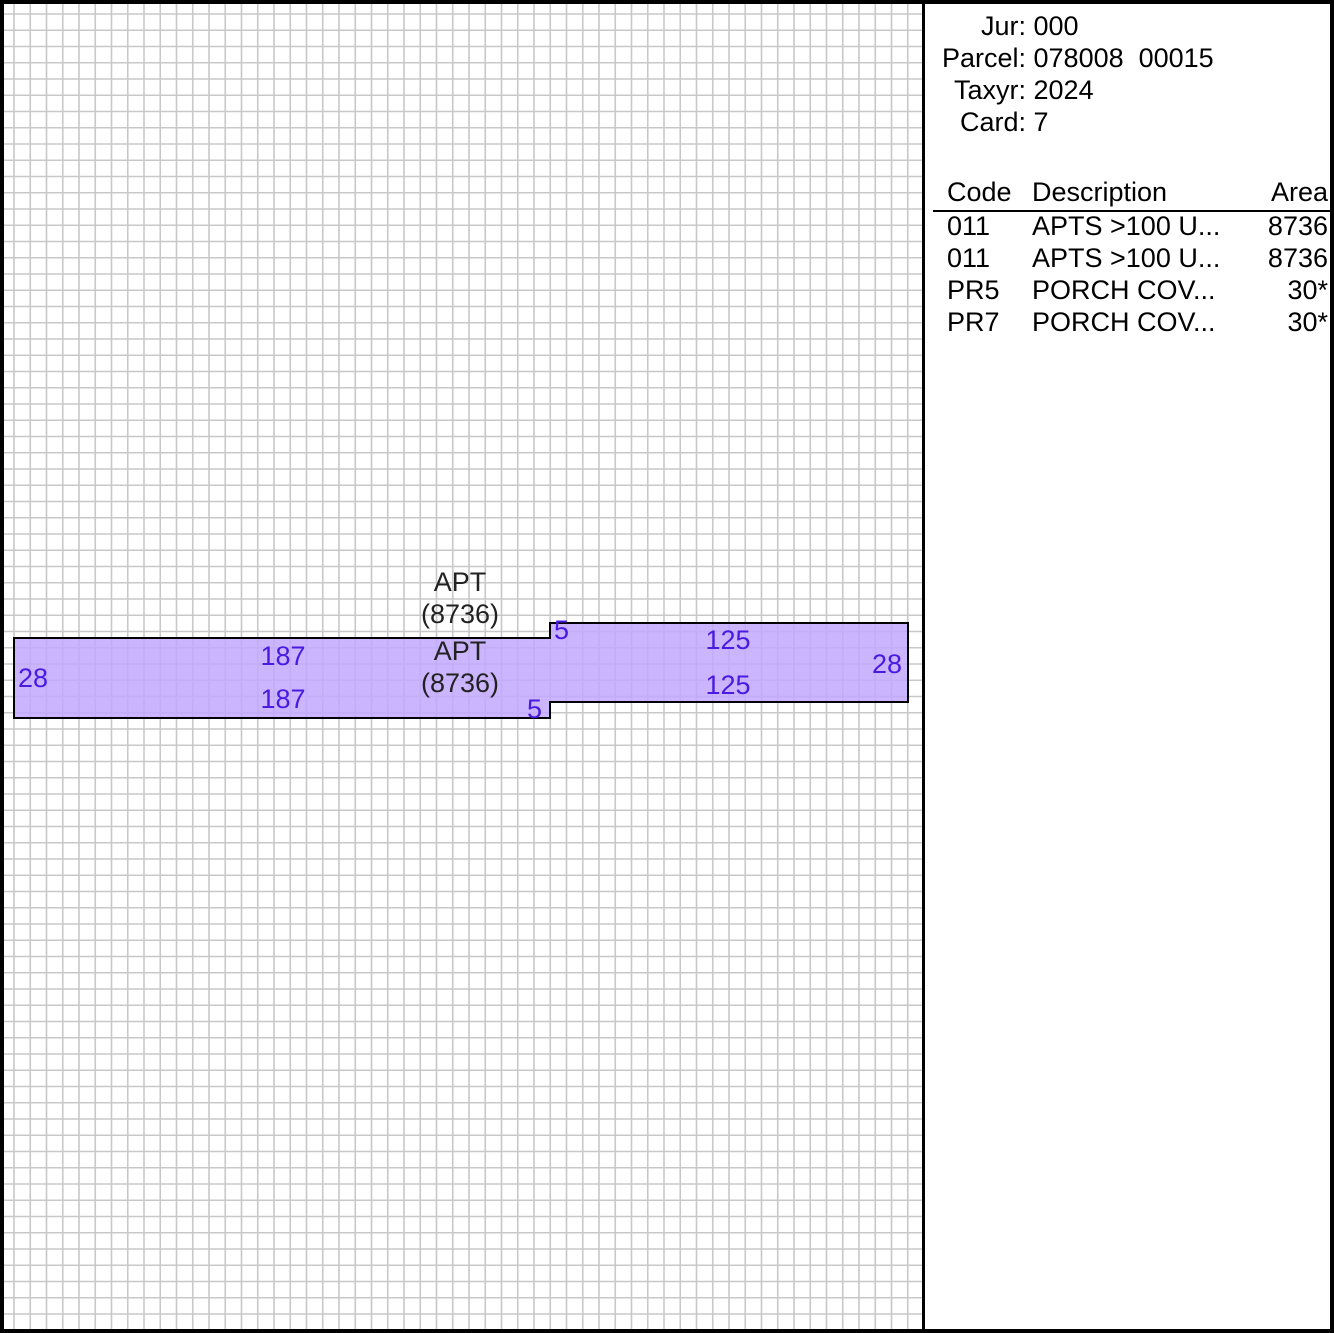  Describe the element at coordinates (1041, 122) in the screenshot. I see `card-value: 7` at that location.